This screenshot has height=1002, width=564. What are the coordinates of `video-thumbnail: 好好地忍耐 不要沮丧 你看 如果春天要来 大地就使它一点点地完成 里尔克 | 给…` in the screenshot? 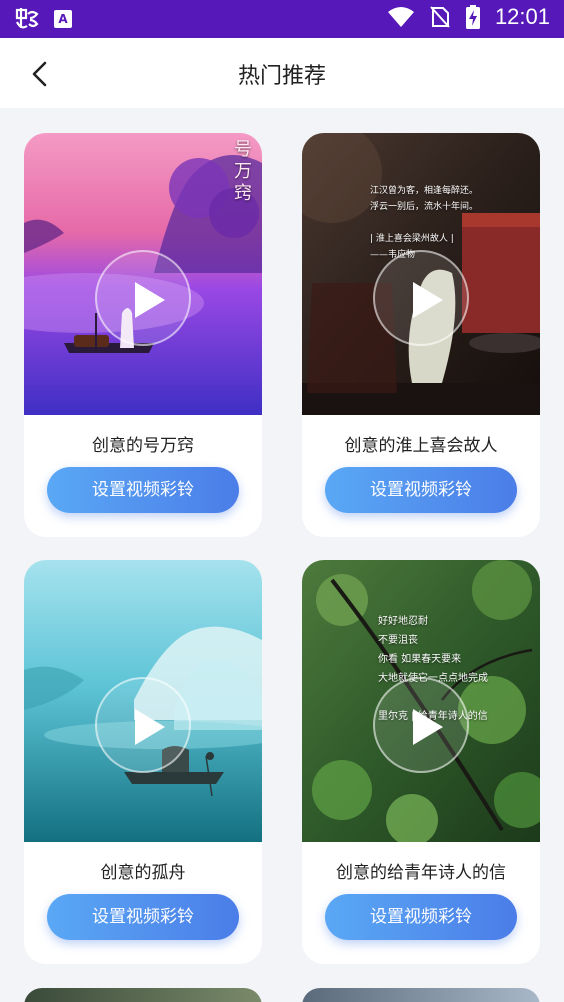 It's located at (421, 701).